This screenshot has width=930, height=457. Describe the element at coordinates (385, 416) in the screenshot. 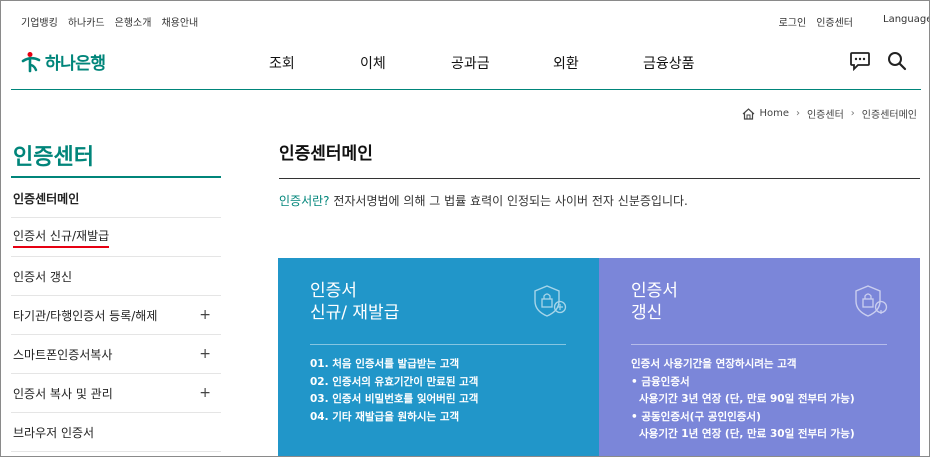

I see `card-item: 04. 기타 재발급을 원하시는 고객` at that location.